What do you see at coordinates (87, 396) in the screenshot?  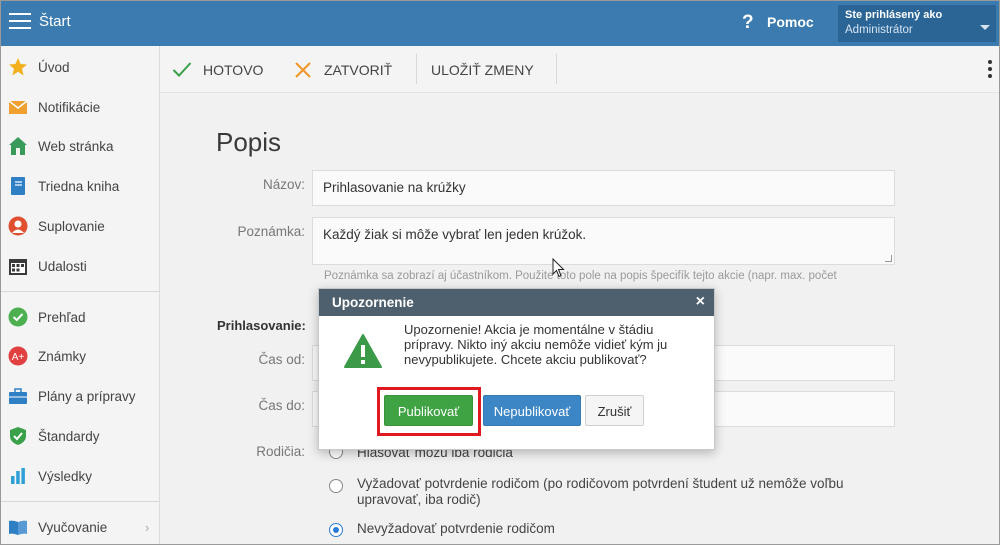 I see `sidebar-item-label: Plány a prípravy` at bounding box center [87, 396].